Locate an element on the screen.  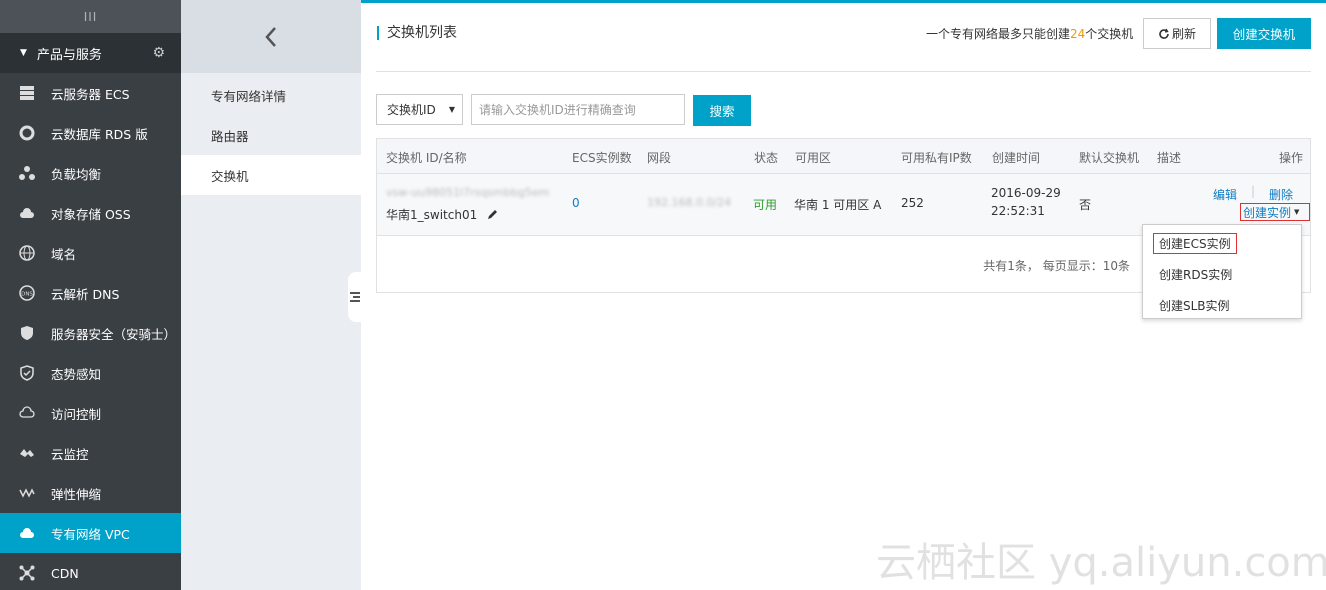
created-time: 22:52:31 is located at coordinates (1018, 211).